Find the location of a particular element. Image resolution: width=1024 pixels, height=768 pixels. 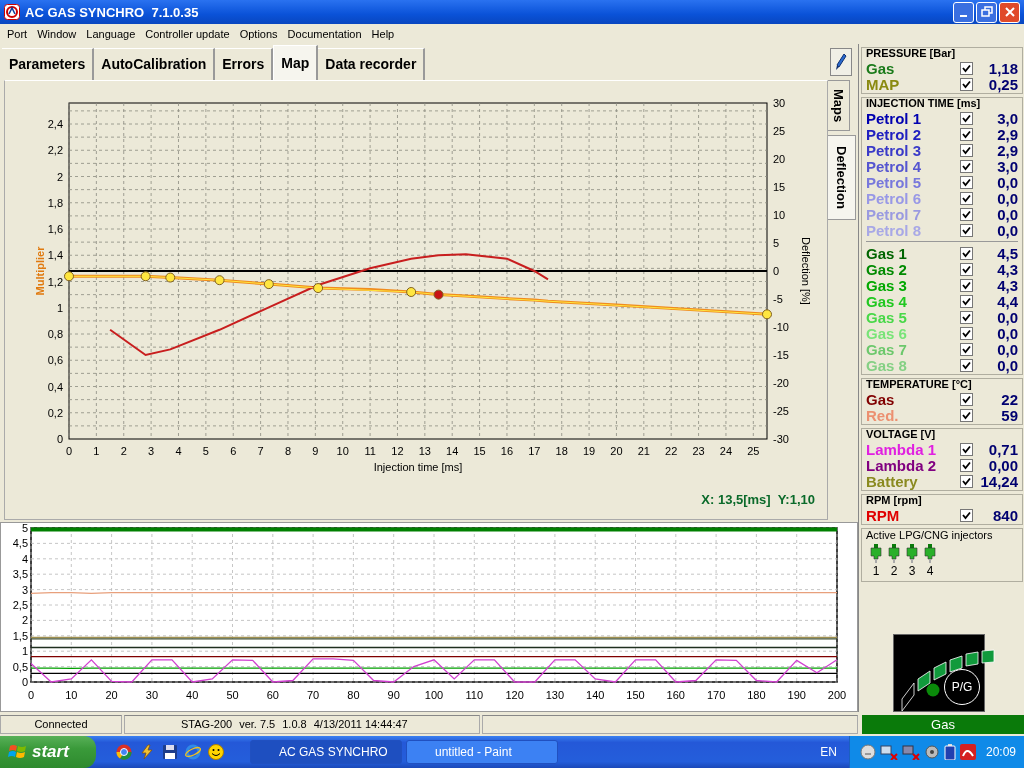

axis-tick-label: 50 is located at coordinates (232, 695).